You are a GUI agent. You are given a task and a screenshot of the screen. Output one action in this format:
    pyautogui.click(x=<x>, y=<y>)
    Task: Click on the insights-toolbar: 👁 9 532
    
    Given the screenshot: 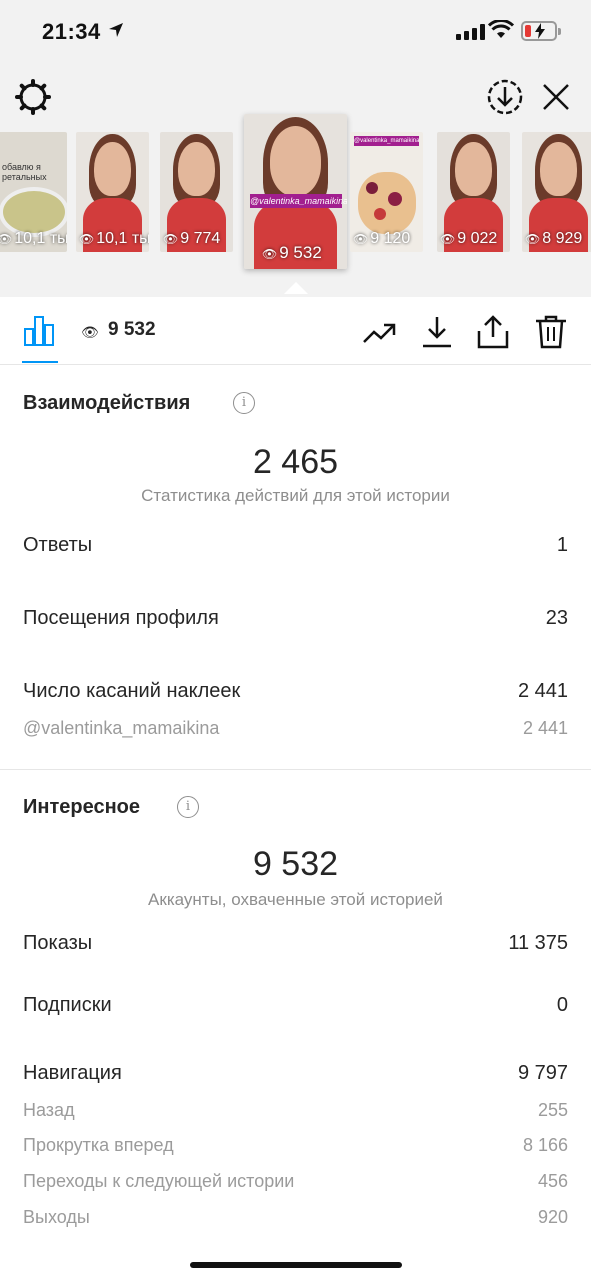 What is the action you would take?
    pyautogui.click(x=295, y=331)
    